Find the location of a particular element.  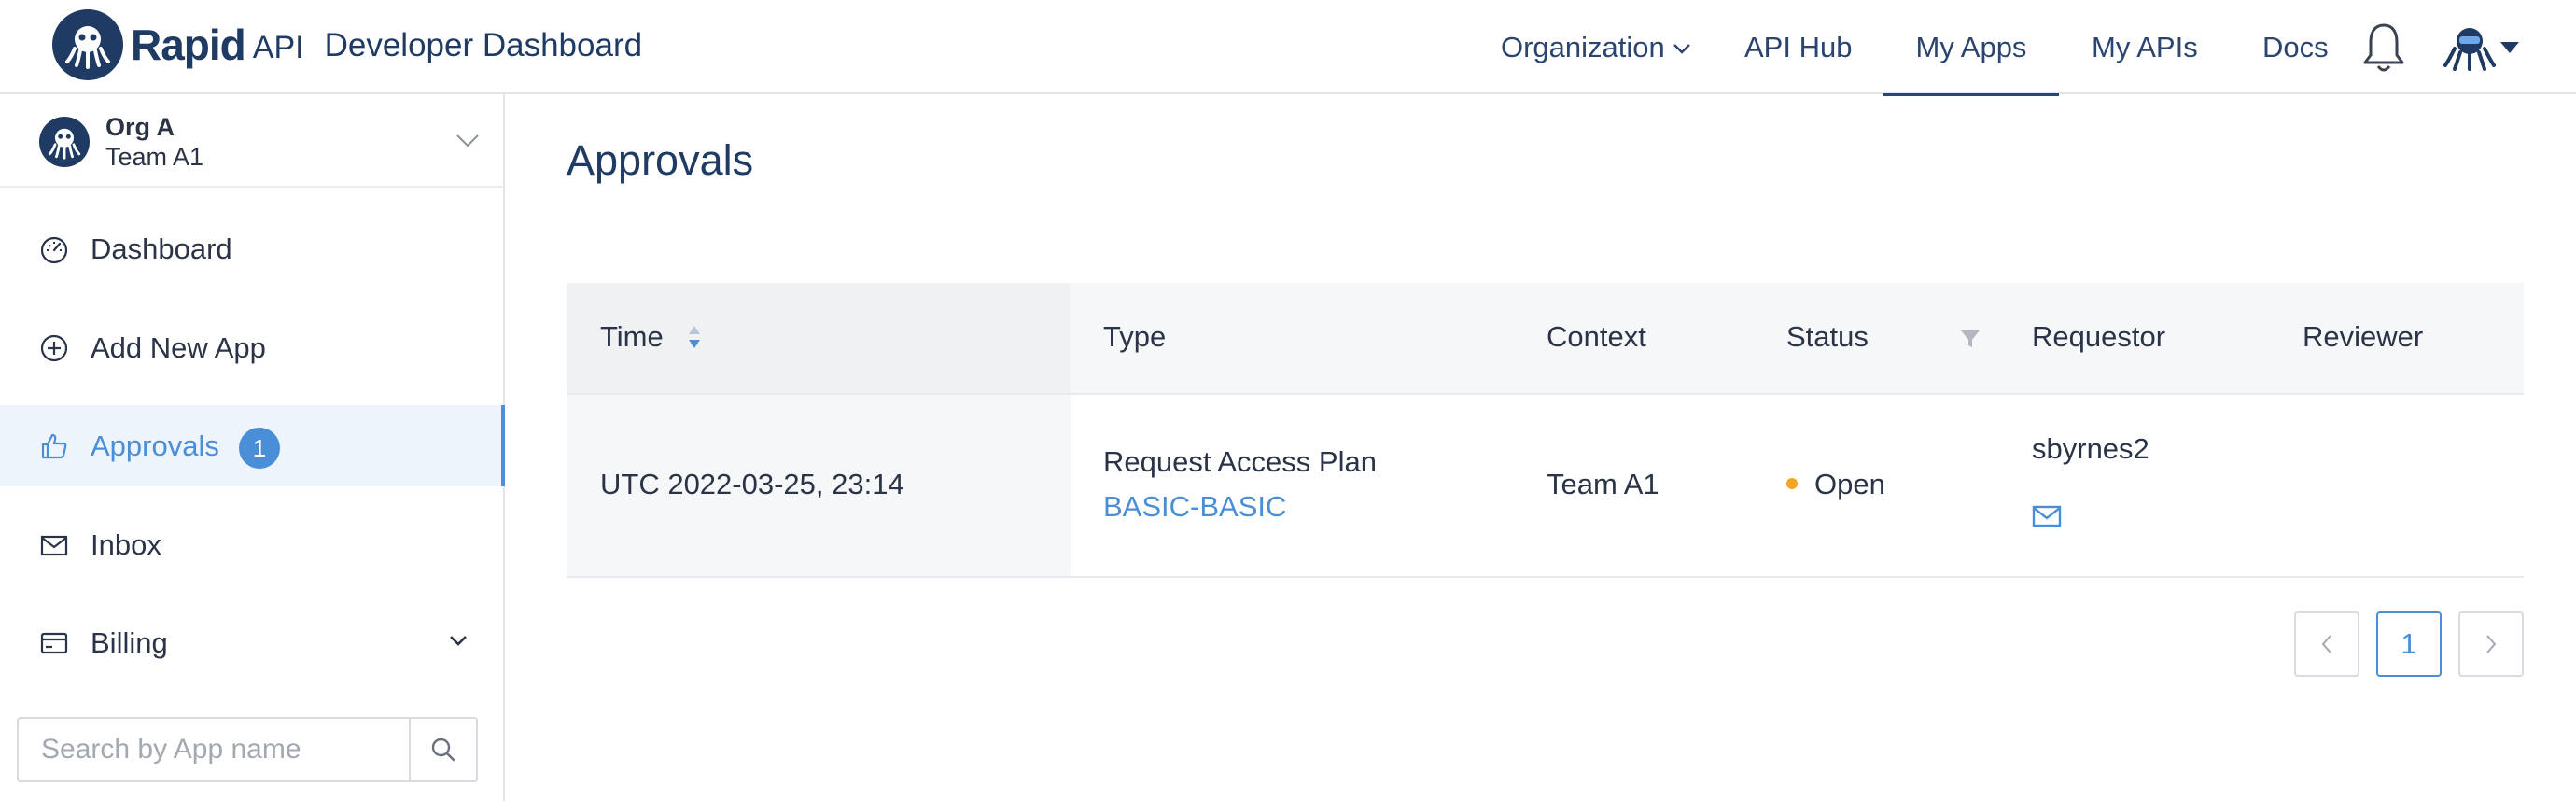

app-title: Developer Dashboard is located at coordinates (483, 45).